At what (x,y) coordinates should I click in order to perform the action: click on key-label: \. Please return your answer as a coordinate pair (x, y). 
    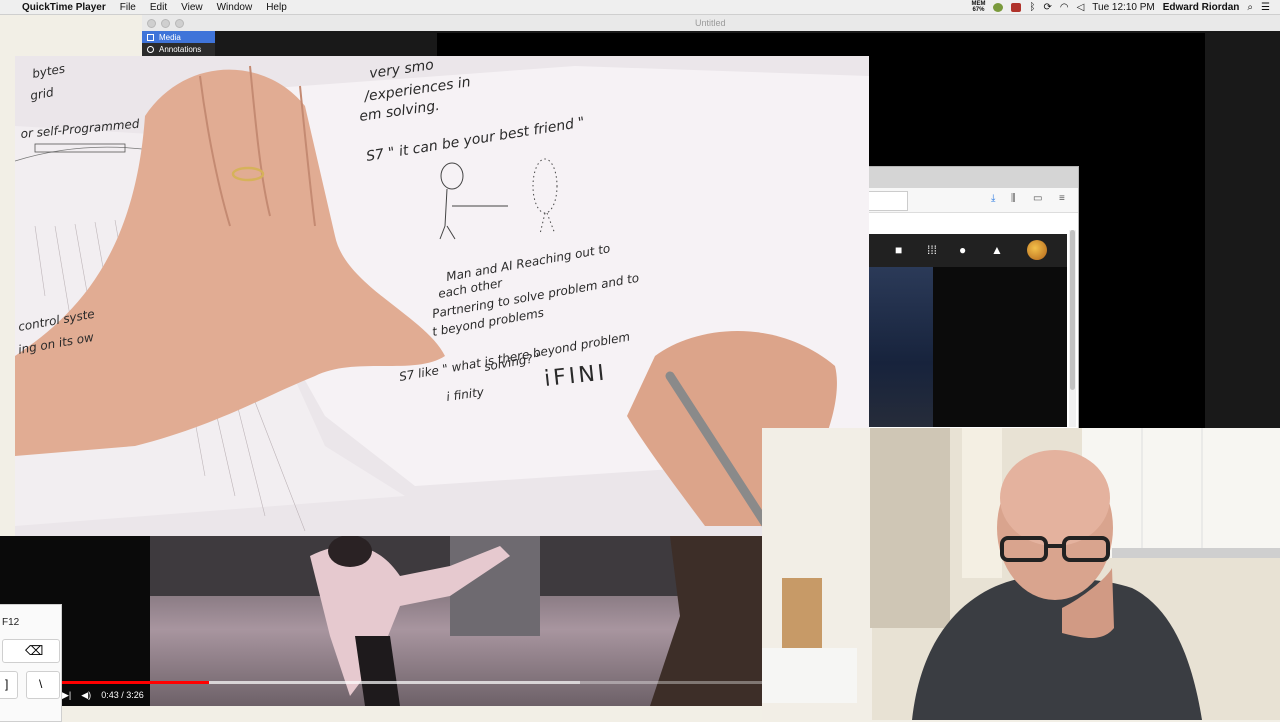
    Looking at the image, I should click on (41, 684).